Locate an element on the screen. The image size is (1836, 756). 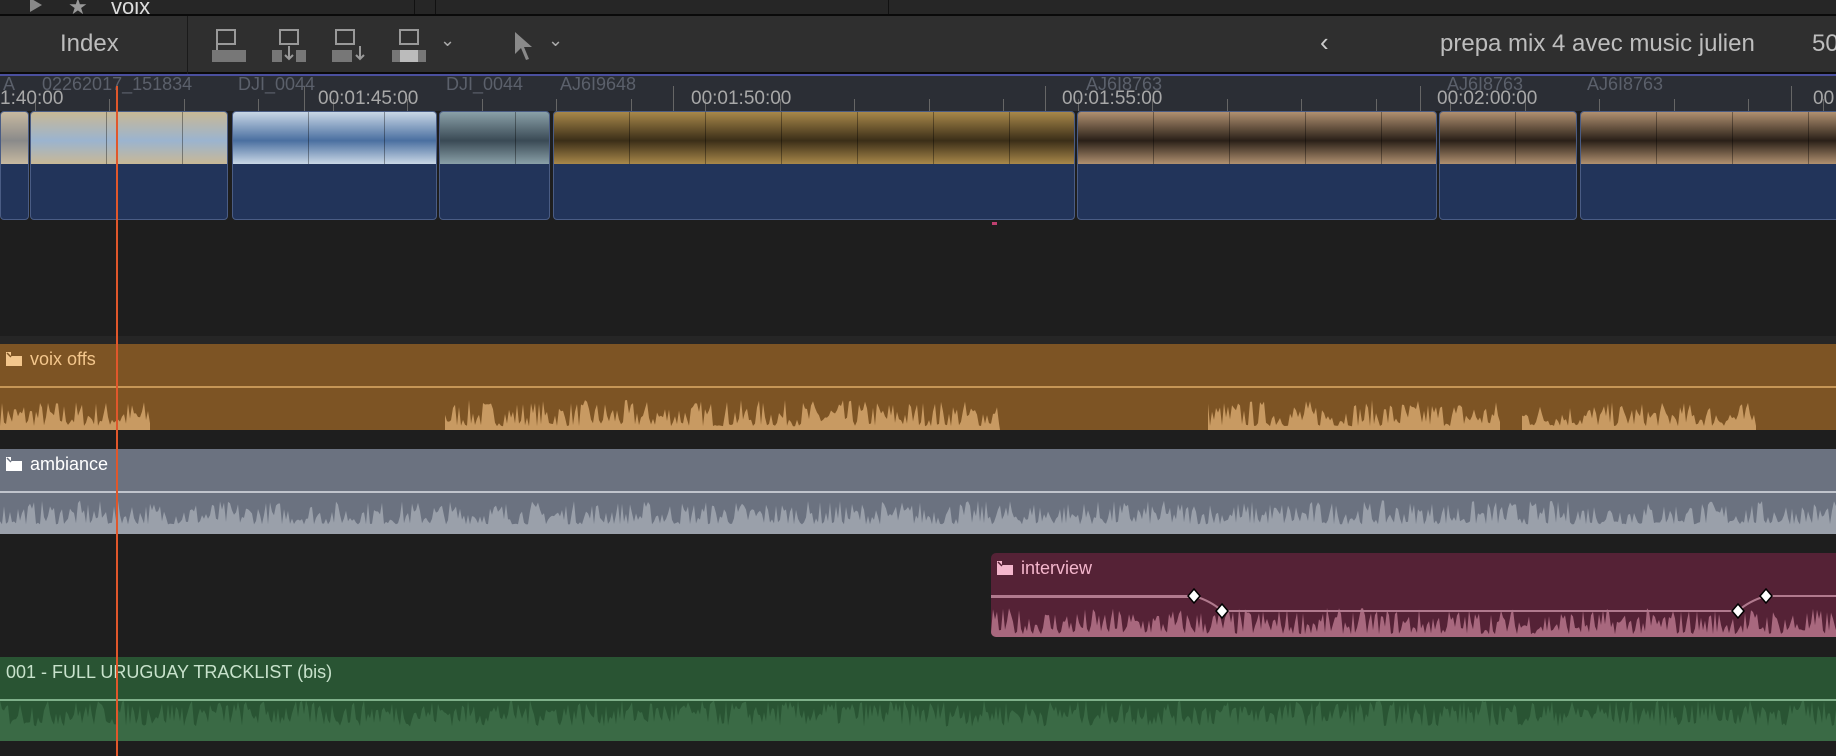
audio-lane-voix: voix offs is located at coordinates (918, 387).